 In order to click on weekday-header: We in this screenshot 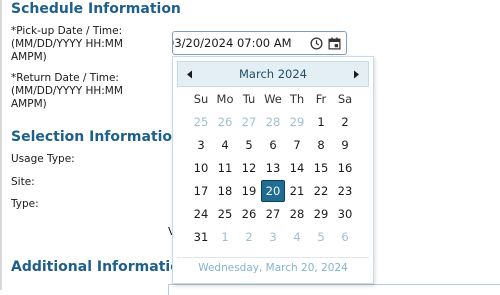, I will do `click(273, 99)`.